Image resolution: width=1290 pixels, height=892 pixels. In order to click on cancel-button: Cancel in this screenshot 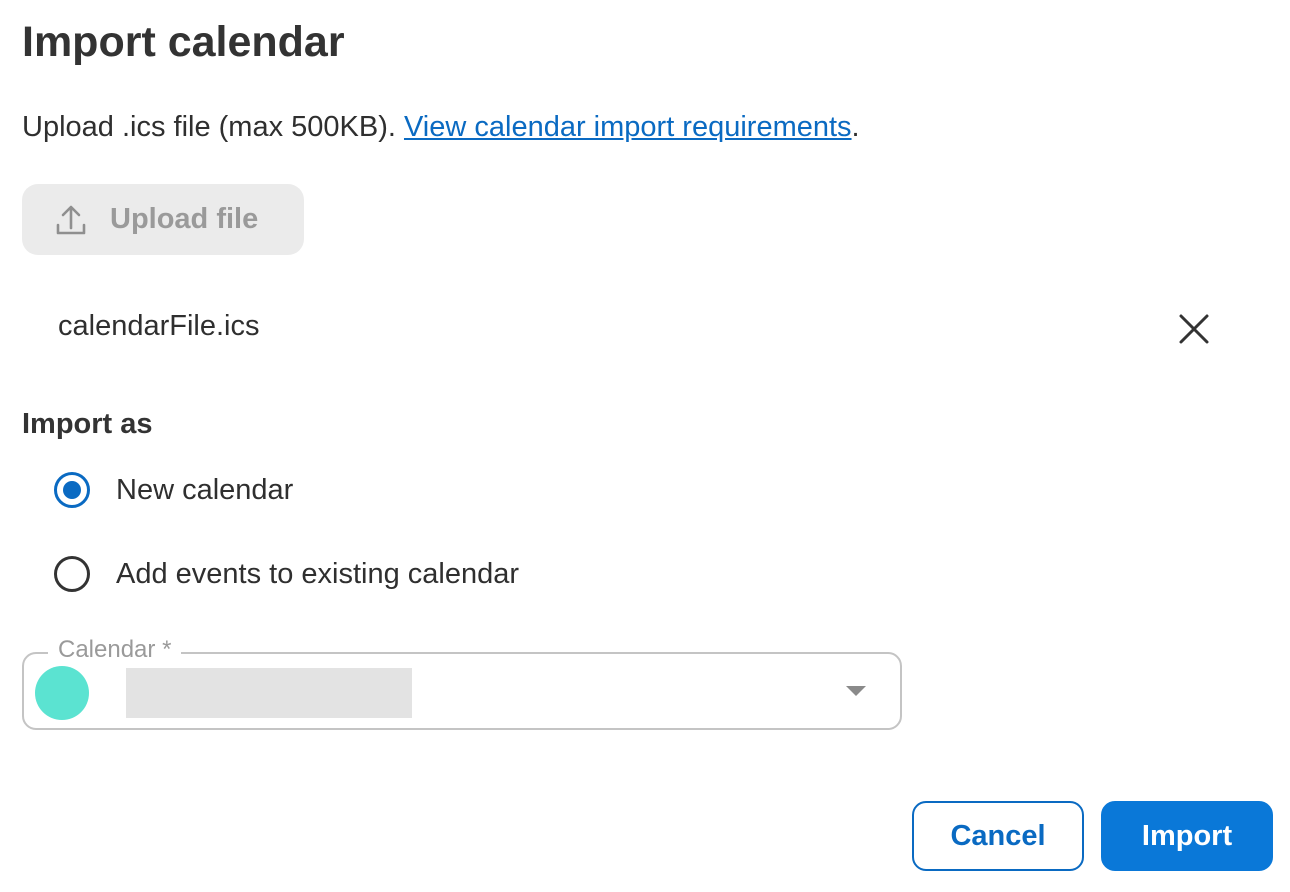, I will do `click(998, 836)`.